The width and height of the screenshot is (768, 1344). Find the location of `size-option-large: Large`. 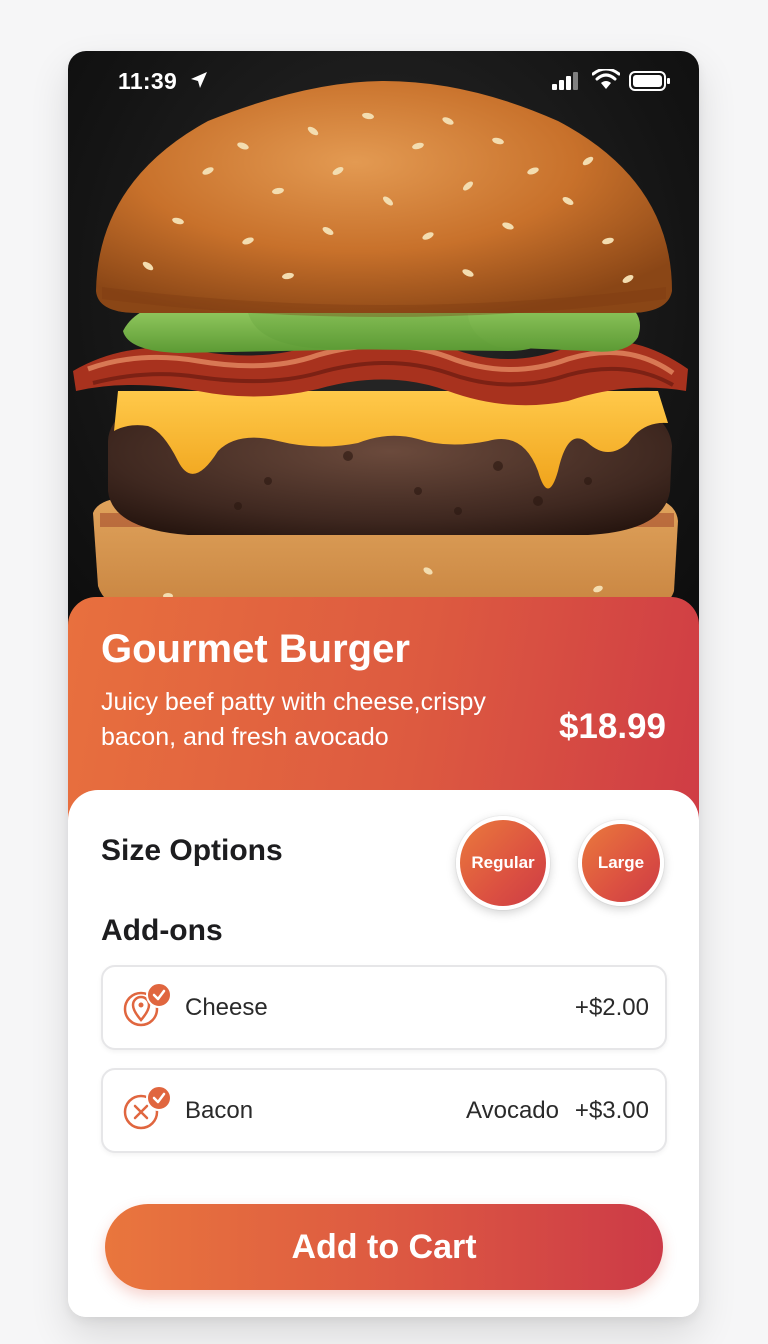

size-option-large: Large is located at coordinates (621, 863).